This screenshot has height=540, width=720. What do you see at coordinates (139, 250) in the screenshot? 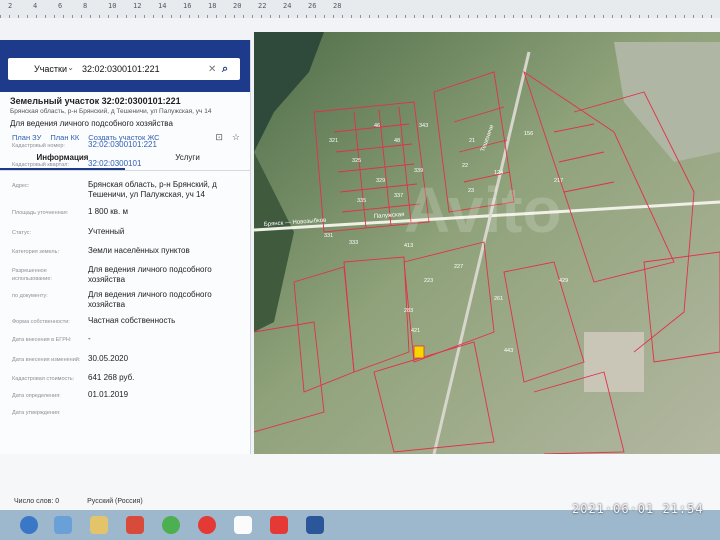
I see `field-value: Земли населённых пунктов` at bounding box center [139, 250].